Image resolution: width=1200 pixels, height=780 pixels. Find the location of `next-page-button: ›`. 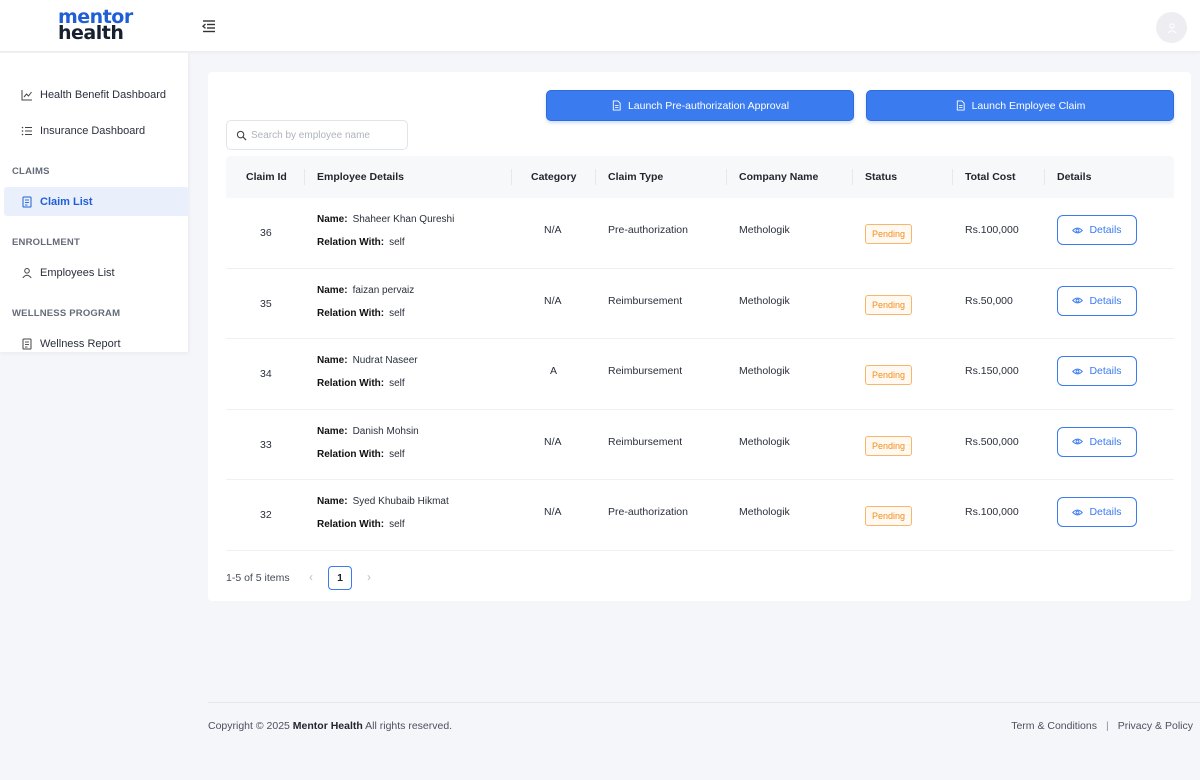

next-page-button: › is located at coordinates (369, 578).